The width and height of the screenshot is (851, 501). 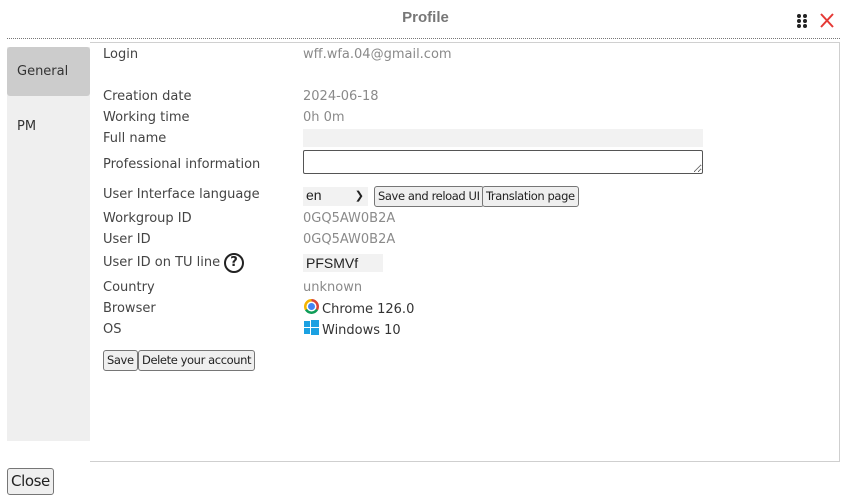 I want to click on user-id-value: 0GQ5AW0B2A, so click(x=349, y=239).